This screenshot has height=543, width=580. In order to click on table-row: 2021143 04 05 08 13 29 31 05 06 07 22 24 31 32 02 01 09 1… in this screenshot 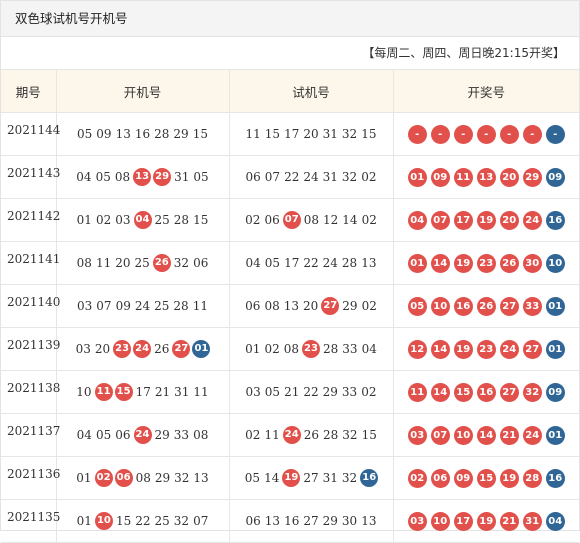, I will do `click(290, 177)`.